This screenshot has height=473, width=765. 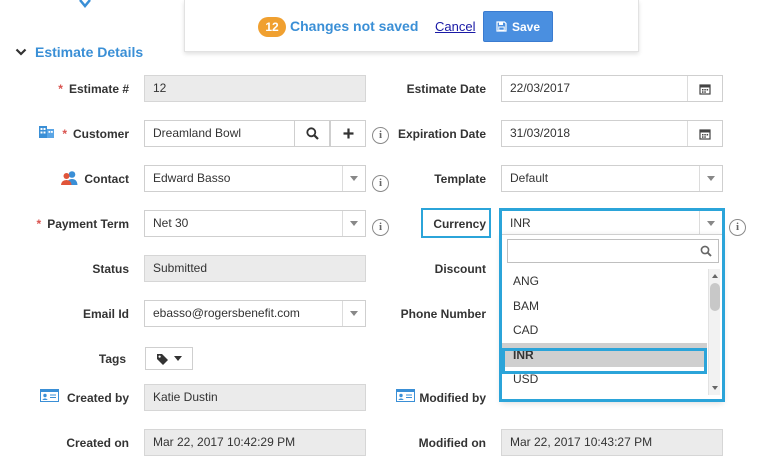 What do you see at coordinates (89, 52) in the screenshot?
I see `section-title: Estimate Details` at bounding box center [89, 52].